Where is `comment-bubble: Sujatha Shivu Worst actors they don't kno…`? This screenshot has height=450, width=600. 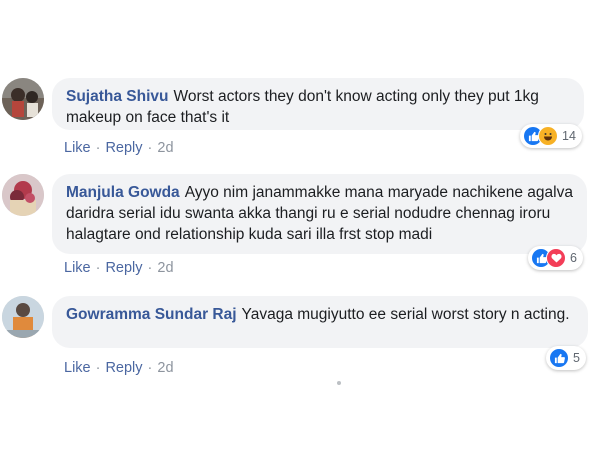 comment-bubble: Sujatha Shivu Worst actors they don't kno… is located at coordinates (318, 104).